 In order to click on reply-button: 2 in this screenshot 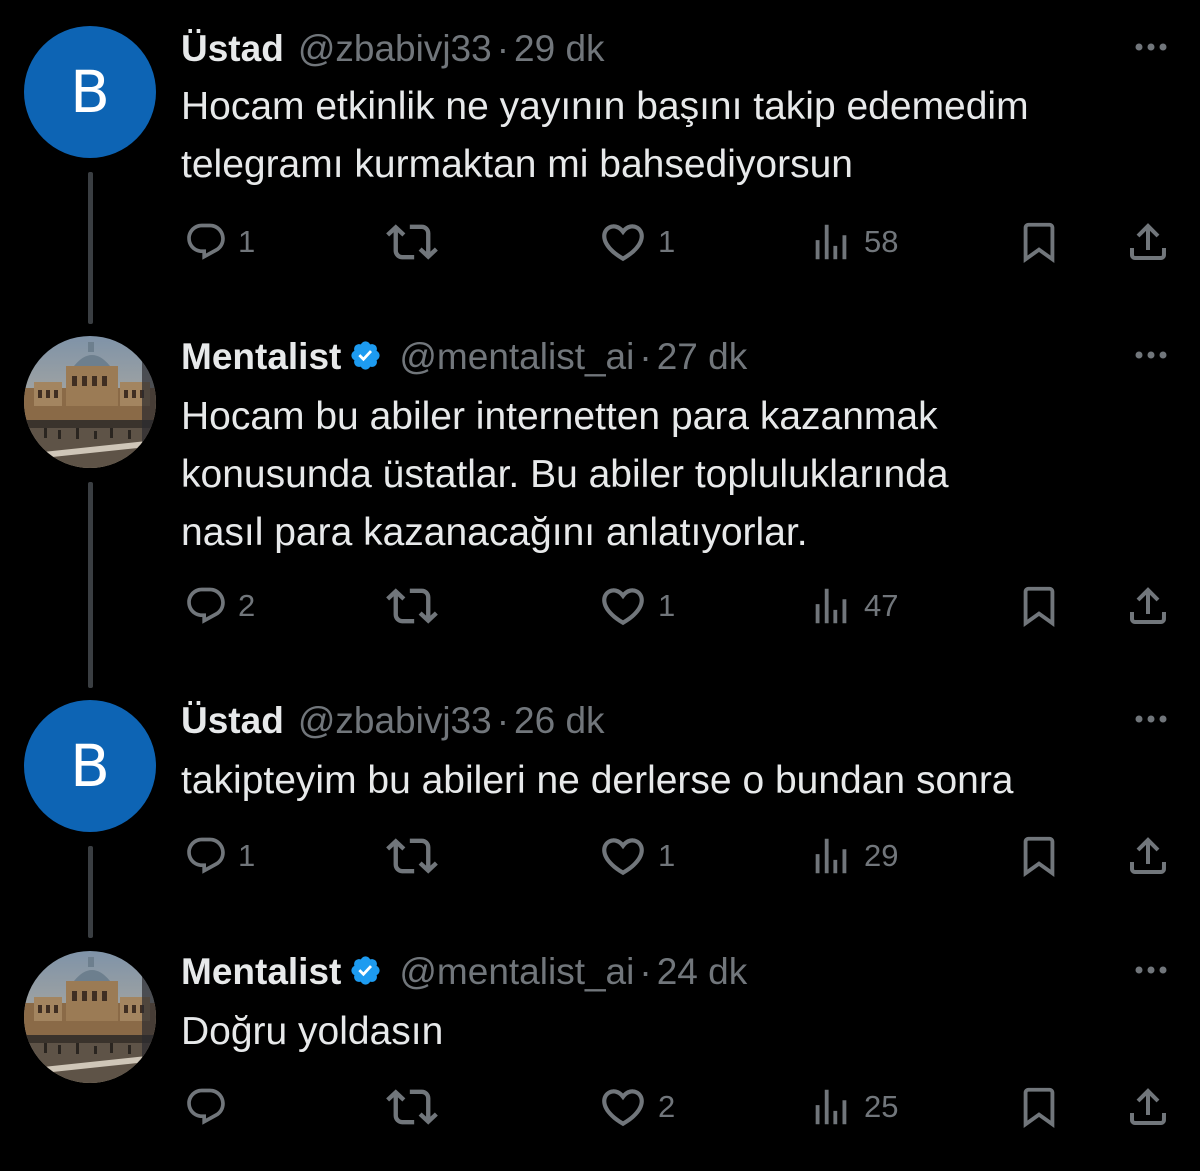, I will do `click(219, 606)`.